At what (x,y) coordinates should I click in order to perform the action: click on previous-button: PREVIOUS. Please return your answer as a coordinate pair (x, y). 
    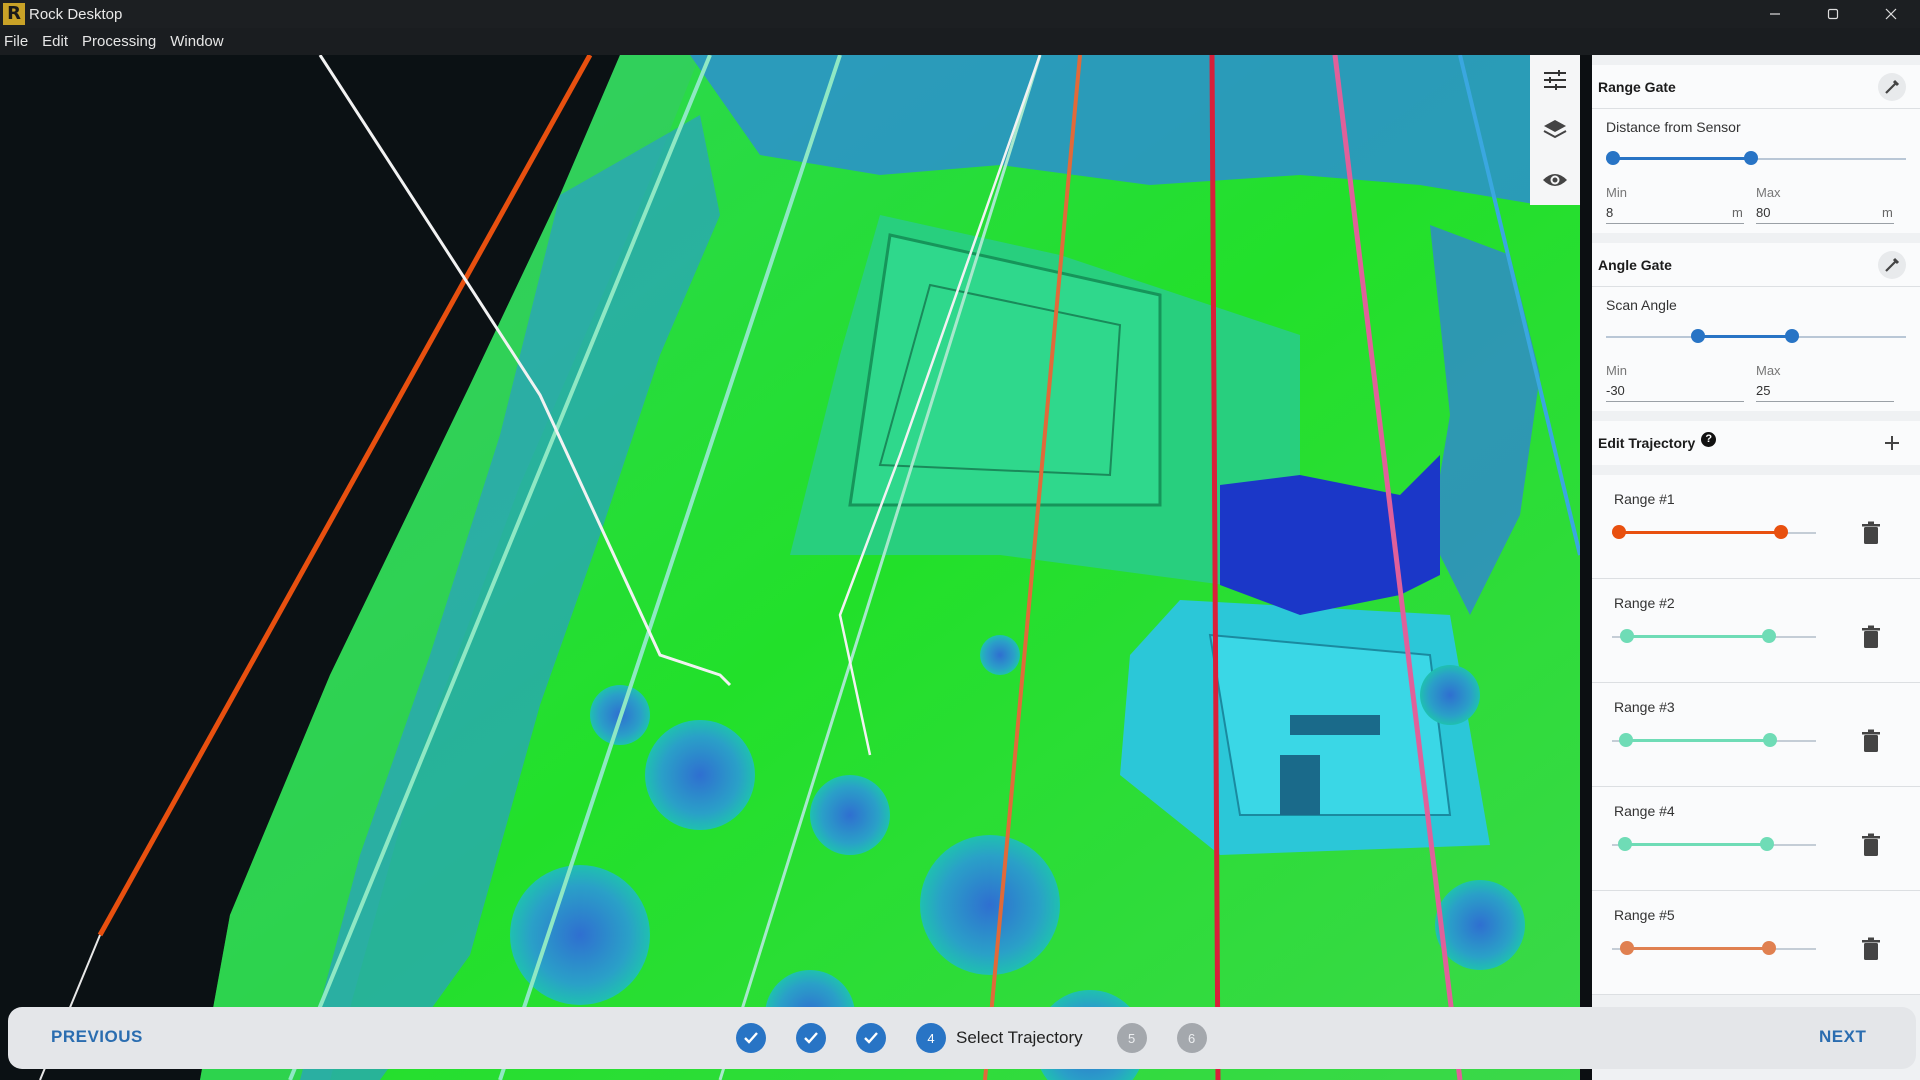
    Looking at the image, I should click on (97, 1037).